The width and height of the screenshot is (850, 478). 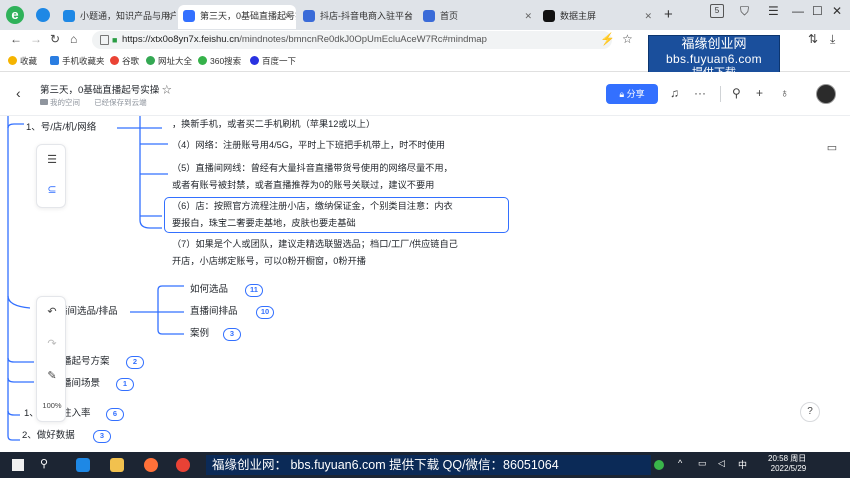 I want to click on node-para-cable-2: 或者有账号被封禁，或者直播推荐为0的账号关联过，建议不要用, so click(x=303, y=185).